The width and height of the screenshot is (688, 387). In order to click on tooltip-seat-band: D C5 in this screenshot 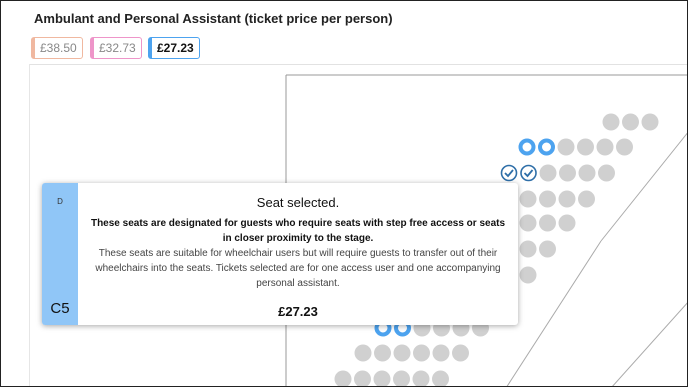, I will do `click(60, 254)`.